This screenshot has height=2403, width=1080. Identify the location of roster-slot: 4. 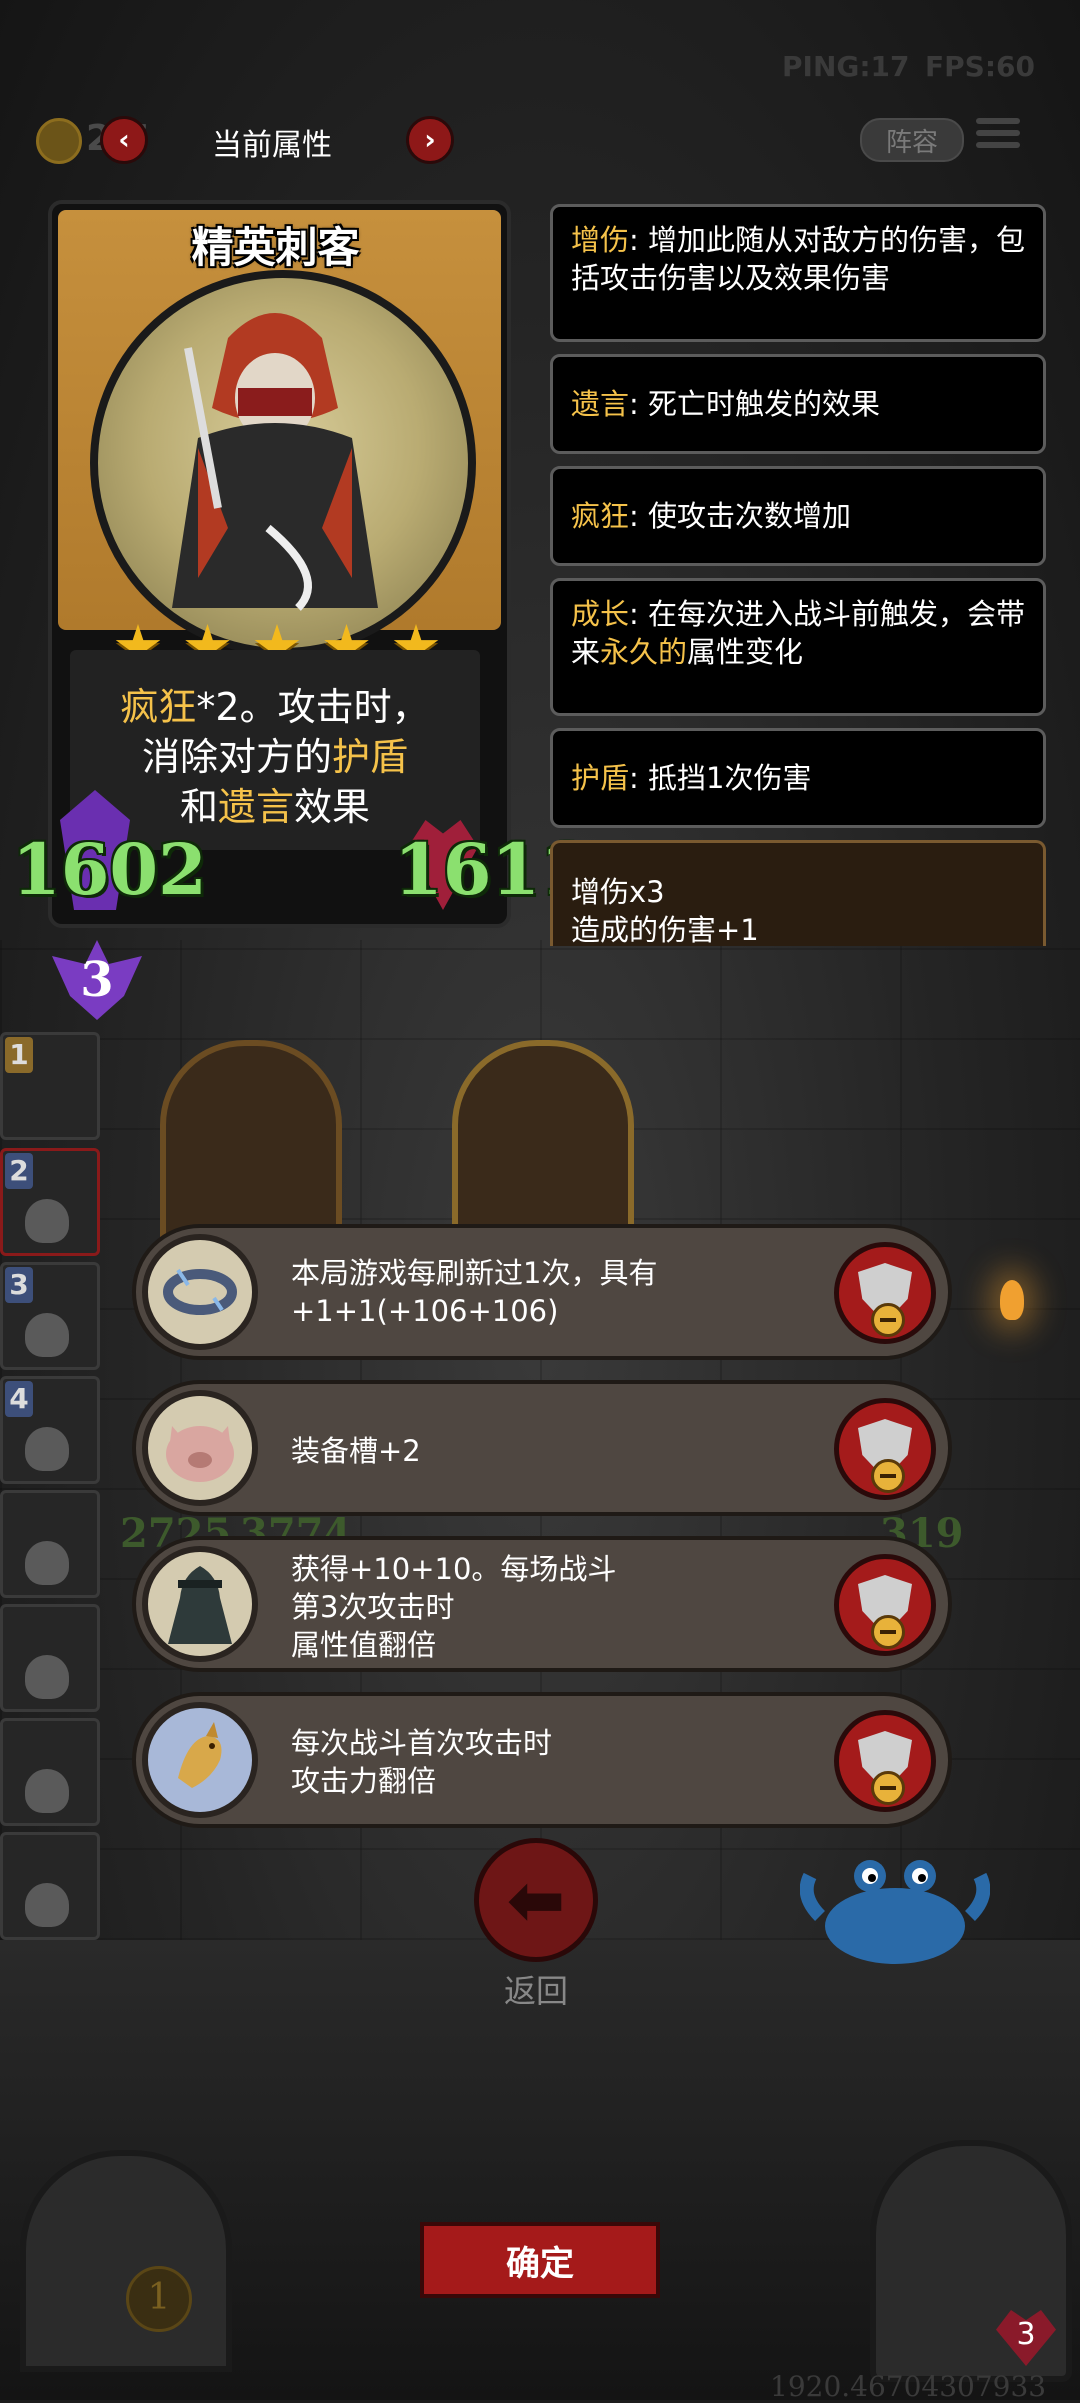
(50, 1430).